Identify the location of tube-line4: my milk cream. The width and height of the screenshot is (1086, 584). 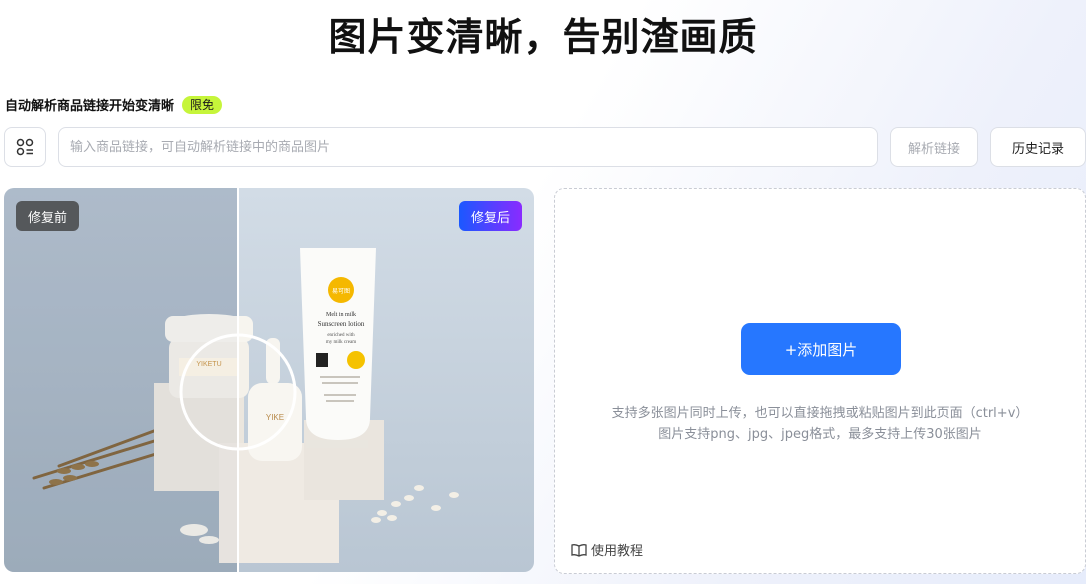
(341, 342).